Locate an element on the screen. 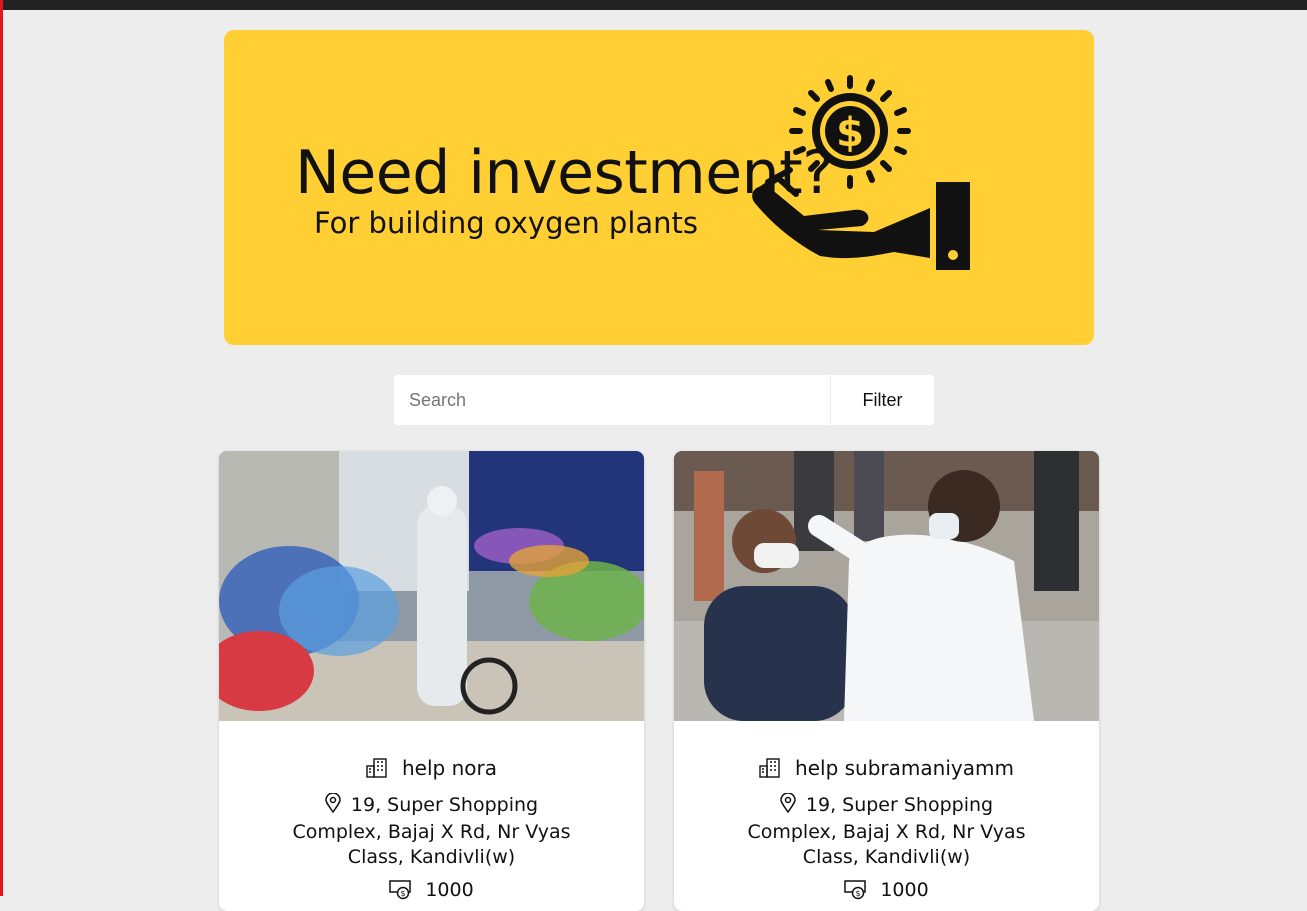 The image size is (1307, 911). top-bar is located at coordinates (655, 5).